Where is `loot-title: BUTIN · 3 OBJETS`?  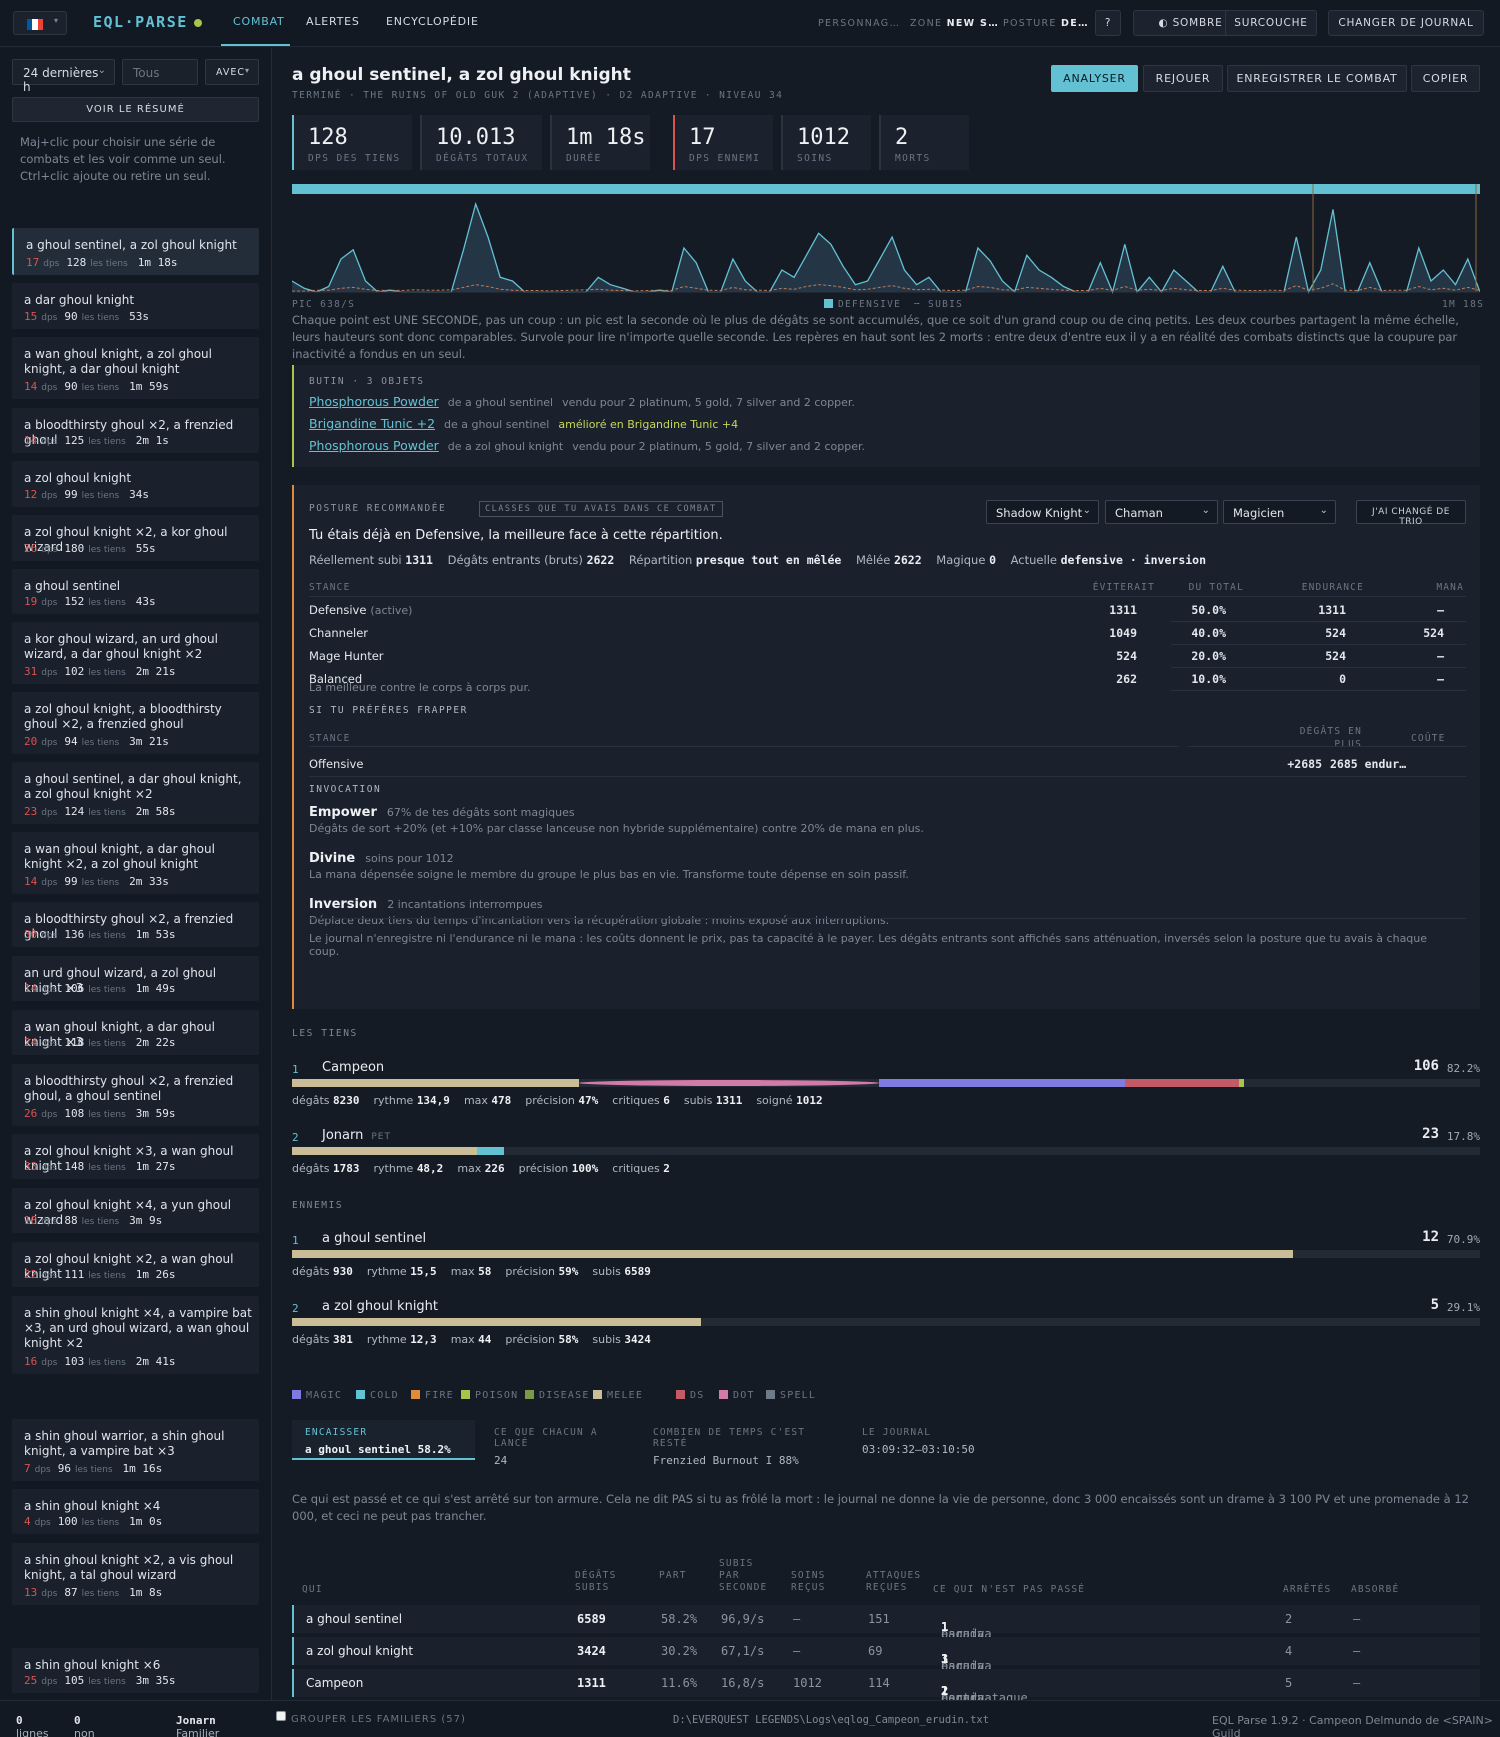 loot-title: BUTIN · 3 OBJETS is located at coordinates (367, 381).